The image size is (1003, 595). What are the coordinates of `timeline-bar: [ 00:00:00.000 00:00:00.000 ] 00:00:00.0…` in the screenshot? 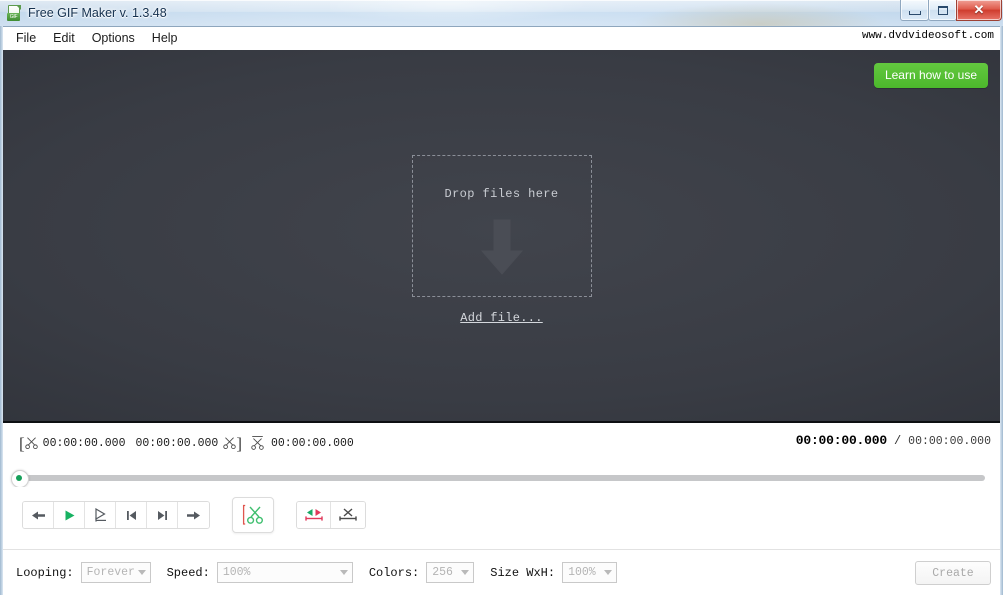 It's located at (501, 443).